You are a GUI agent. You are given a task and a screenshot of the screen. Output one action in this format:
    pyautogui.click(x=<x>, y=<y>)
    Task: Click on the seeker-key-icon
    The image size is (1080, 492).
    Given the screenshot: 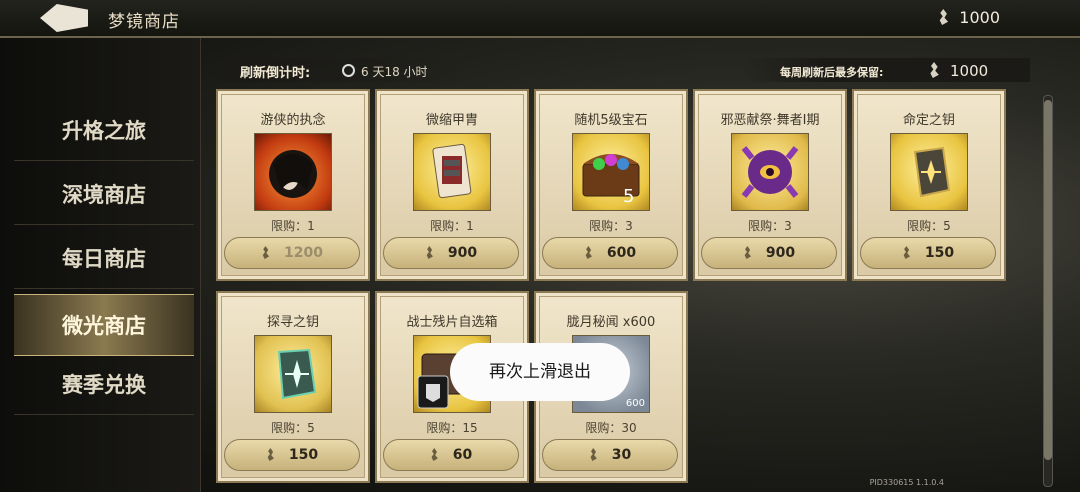 What is the action you would take?
    pyautogui.click(x=293, y=374)
    